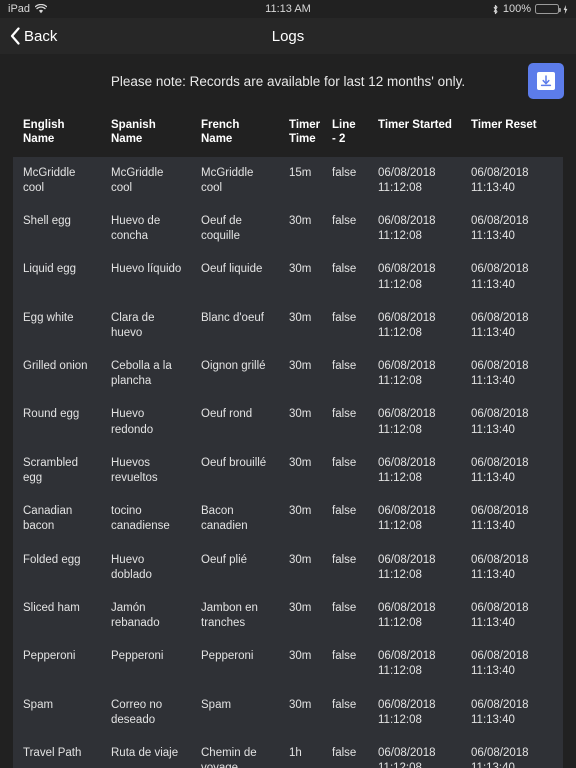 Image resolution: width=576 pixels, height=768 pixels. What do you see at coordinates (235, 616) in the screenshot?
I see `table-cell: Jambon en tranches` at bounding box center [235, 616].